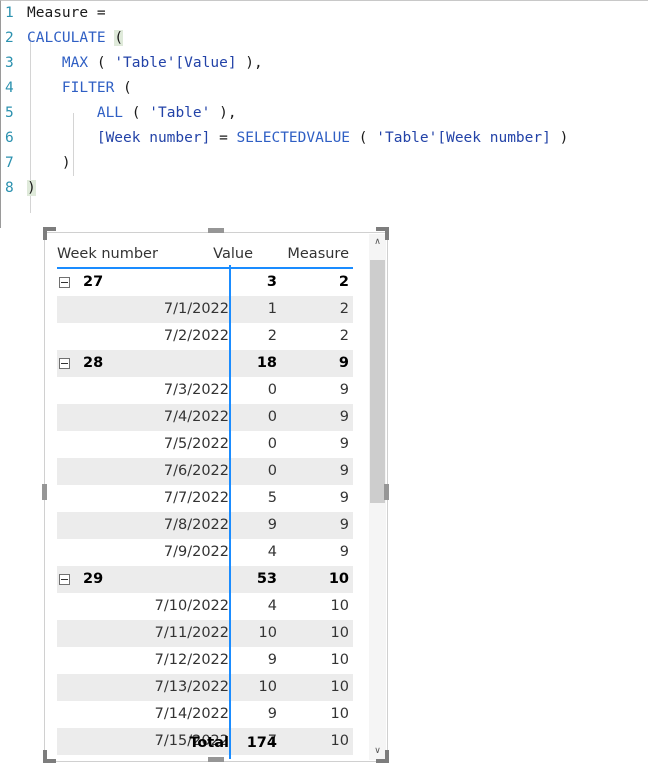  I want to click on code-token-ref: 'Table'[Week number], so click(463, 138).